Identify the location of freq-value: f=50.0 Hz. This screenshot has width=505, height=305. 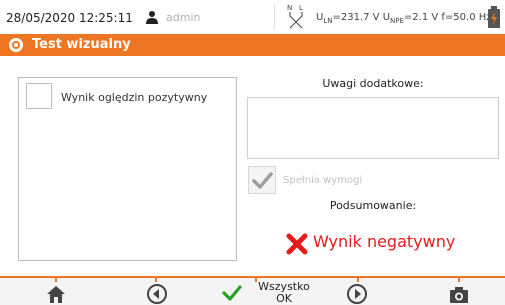
(466, 17).